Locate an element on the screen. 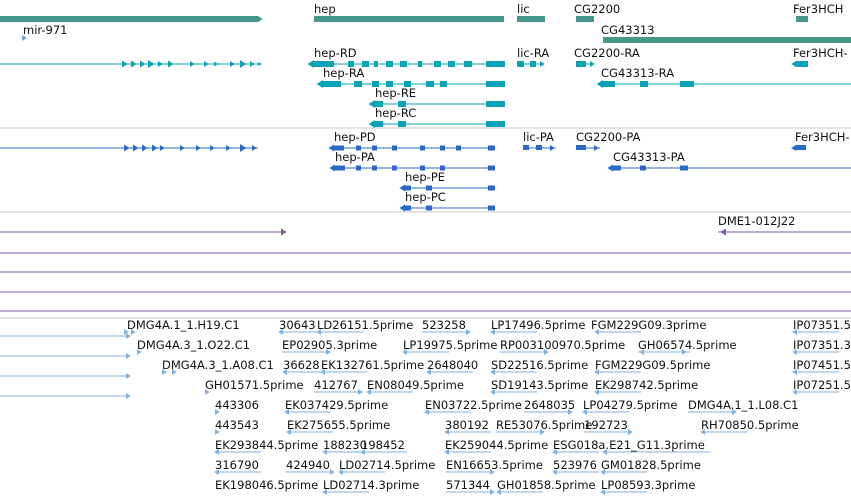 This screenshot has height=501, width=851. est-label: DMG4A.3_1.A08.C1 is located at coordinates (218, 365).